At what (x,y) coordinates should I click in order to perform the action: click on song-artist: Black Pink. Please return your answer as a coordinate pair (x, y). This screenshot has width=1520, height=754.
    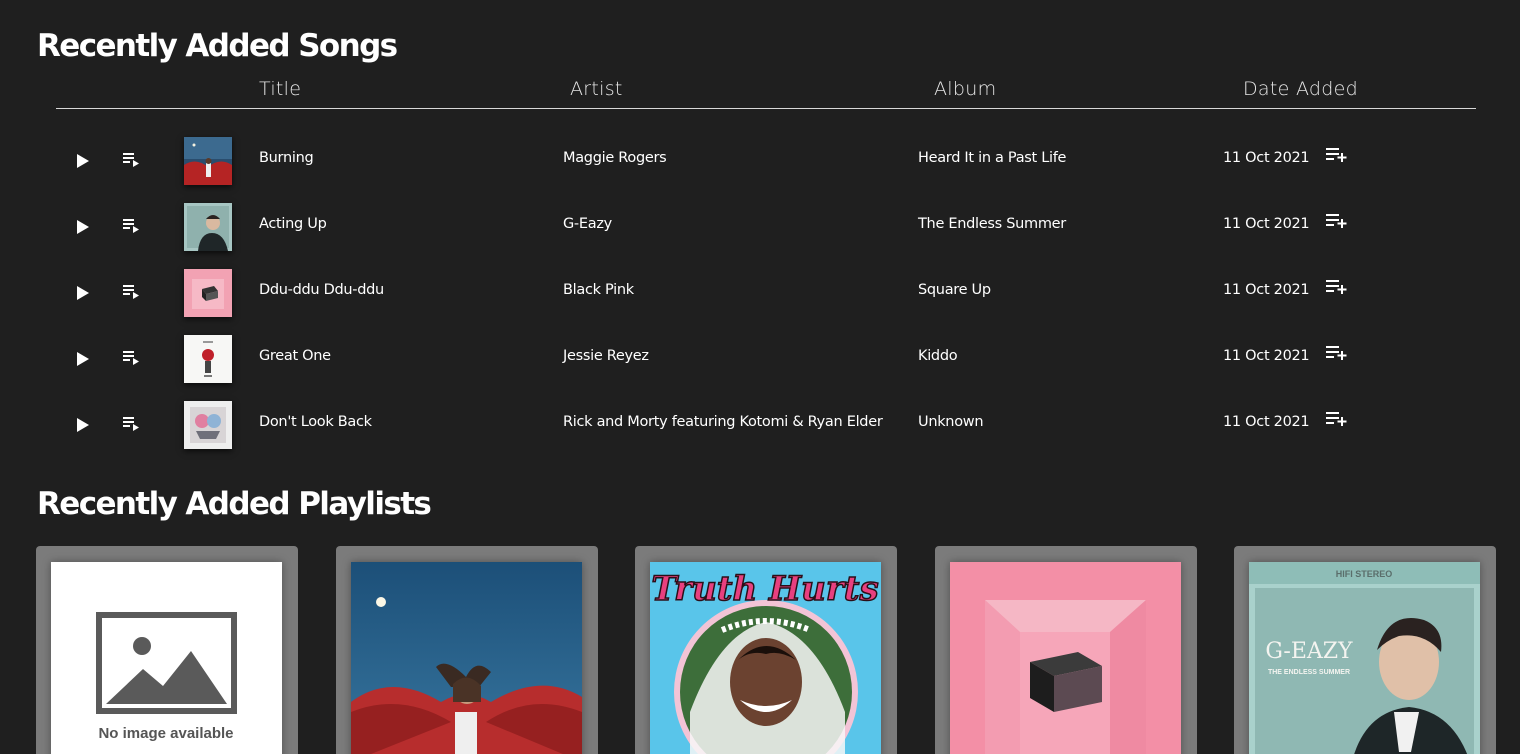
    Looking at the image, I should click on (598, 290).